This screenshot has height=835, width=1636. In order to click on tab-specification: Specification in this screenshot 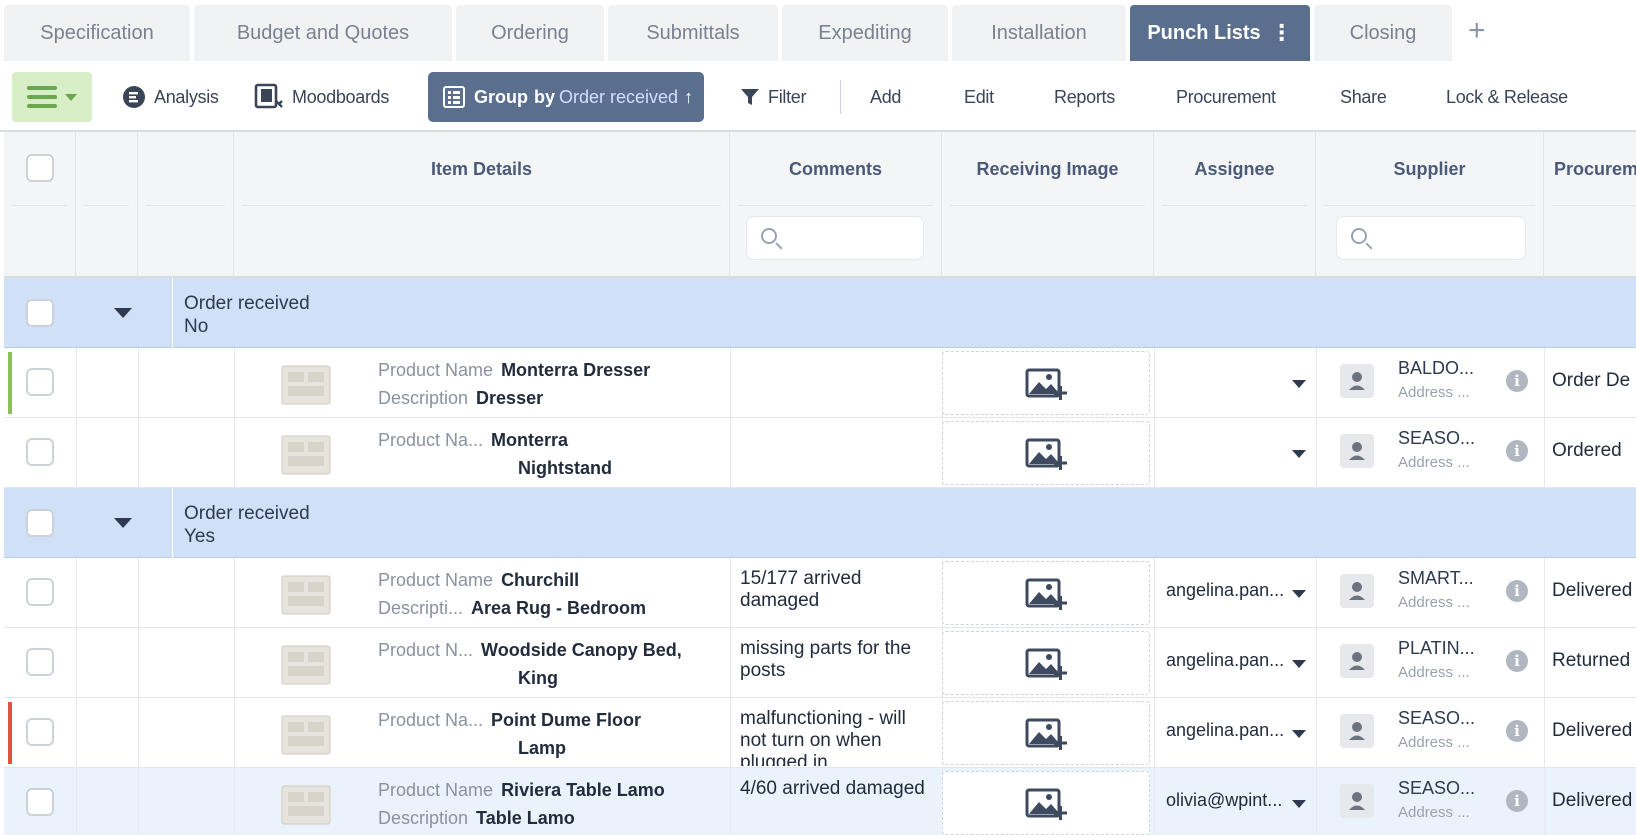, I will do `click(97, 33)`.